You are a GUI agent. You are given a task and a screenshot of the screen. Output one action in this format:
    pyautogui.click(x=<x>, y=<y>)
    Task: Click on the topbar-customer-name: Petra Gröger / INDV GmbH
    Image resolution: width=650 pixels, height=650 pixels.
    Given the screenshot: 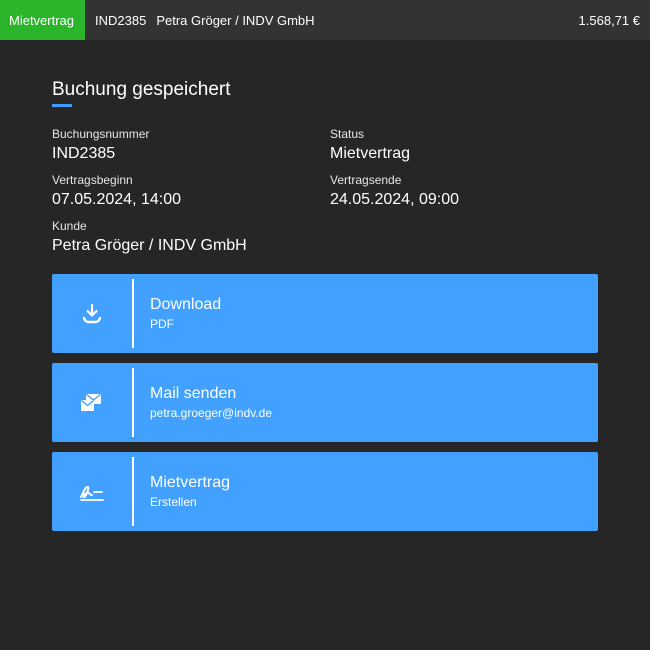 What is the action you would take?
    pyautogui.click(x=235, y=20)
    